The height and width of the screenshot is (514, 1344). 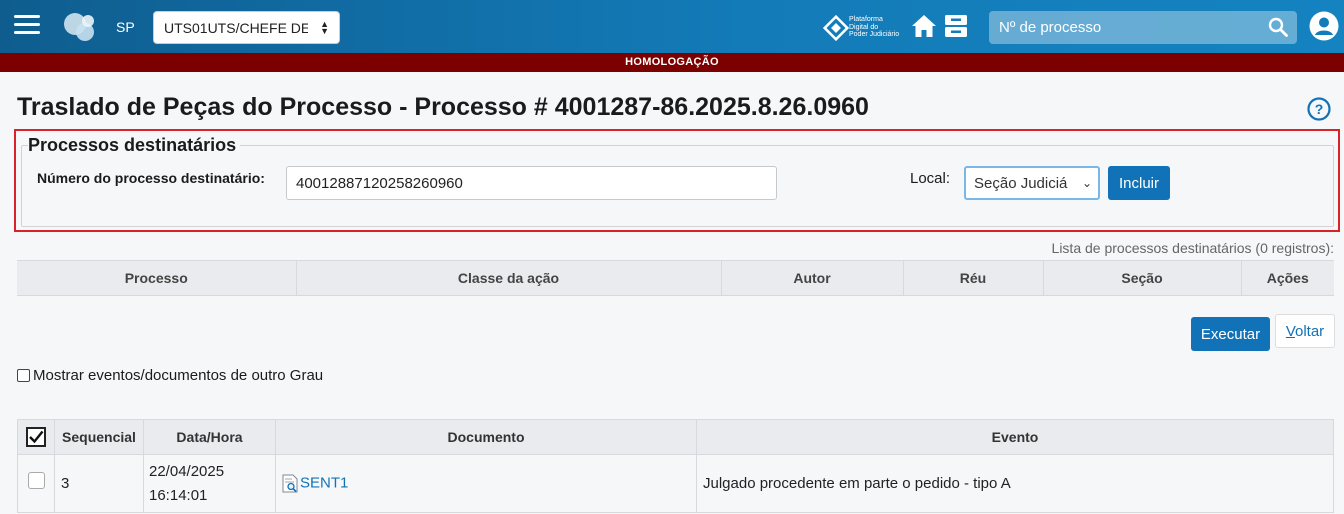 What do you see at coordinates (1287, 278) in the screenshot?
I see `col-acoes: Ações` at bounding box center [1287, 278].